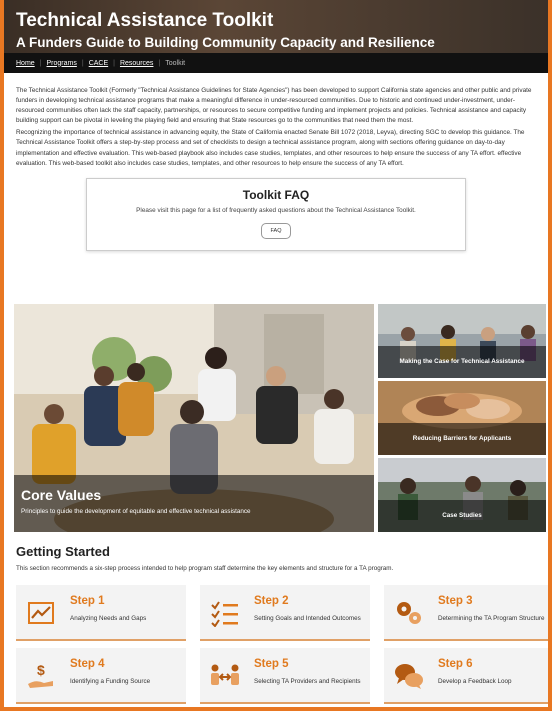 This screenshot has width=552, height=711. Describe the element at coordinates (462, 362) in the screenshot. I see `making-case-label: Making the Case for Technical Assistance` at that location.